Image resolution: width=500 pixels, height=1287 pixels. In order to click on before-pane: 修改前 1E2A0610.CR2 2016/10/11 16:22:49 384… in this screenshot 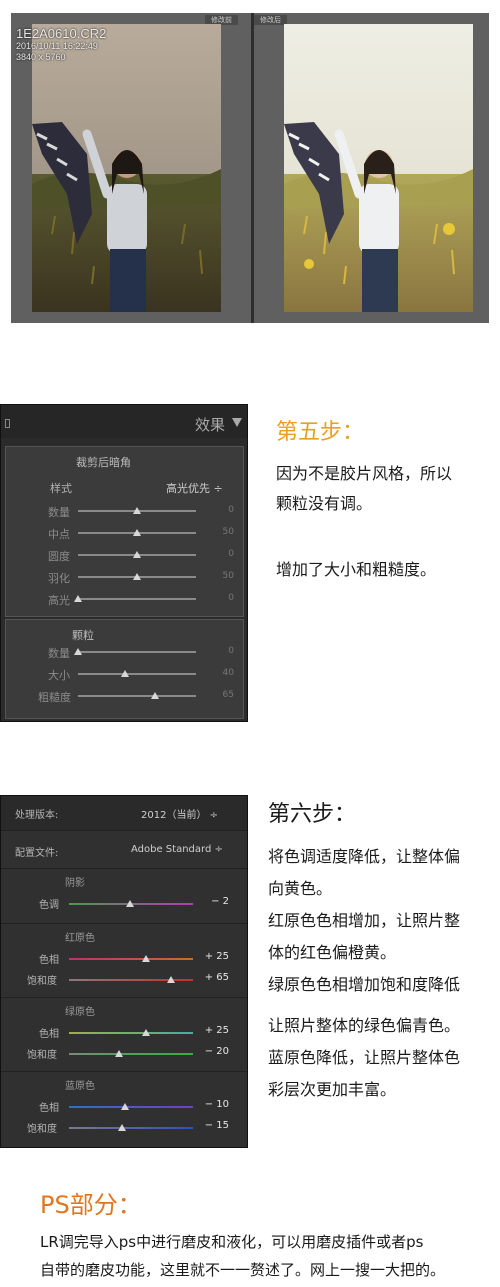, I will do `click(131, 168)`.